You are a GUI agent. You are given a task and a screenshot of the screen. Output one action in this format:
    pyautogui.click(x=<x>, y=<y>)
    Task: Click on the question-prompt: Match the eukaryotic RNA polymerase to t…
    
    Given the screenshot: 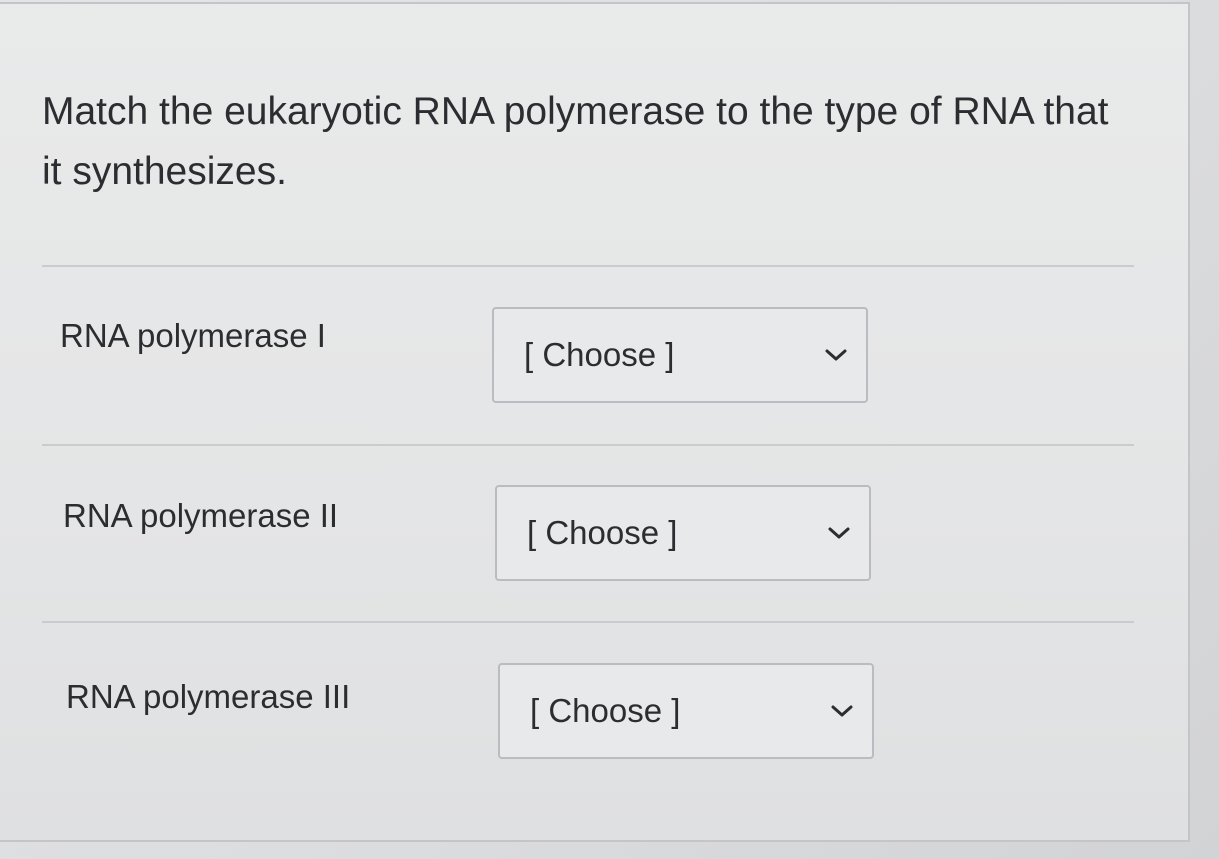 What is the action you would take?
    pyautogui.click(x=575, y=141)
    